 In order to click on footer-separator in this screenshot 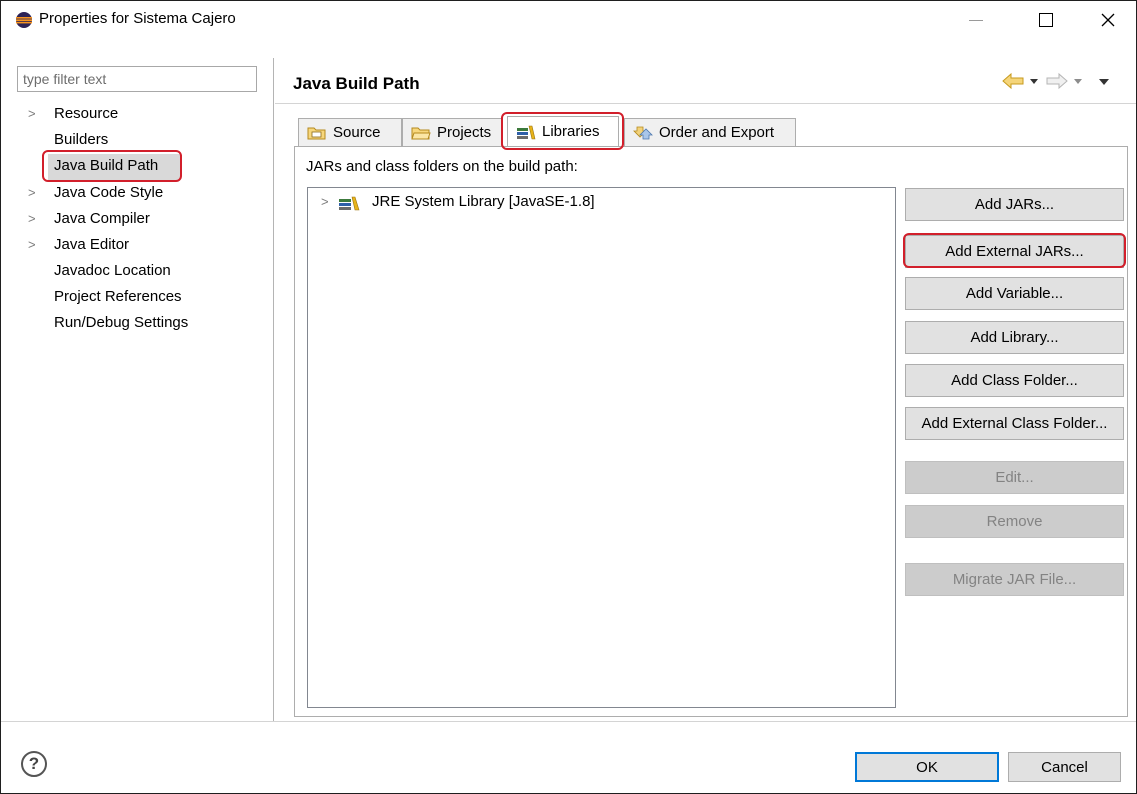, I will do `click(568, 721)`.